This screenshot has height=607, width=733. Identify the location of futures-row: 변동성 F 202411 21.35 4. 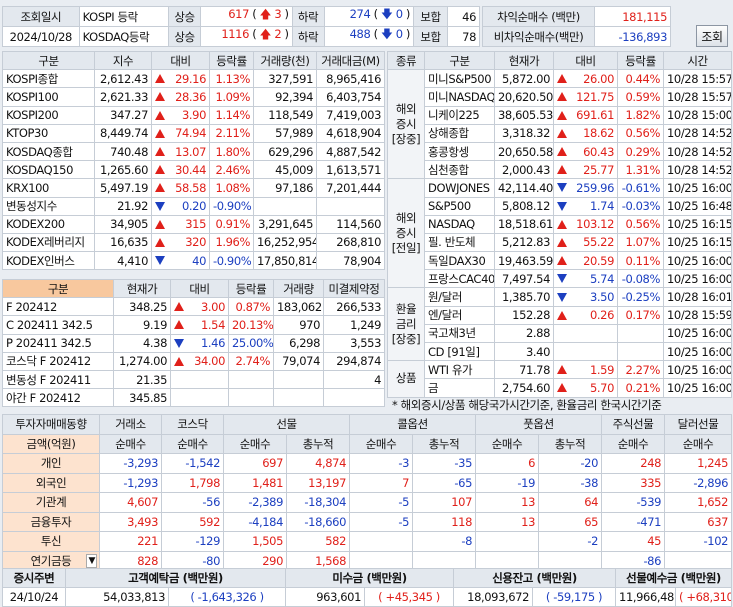
(193, 379).